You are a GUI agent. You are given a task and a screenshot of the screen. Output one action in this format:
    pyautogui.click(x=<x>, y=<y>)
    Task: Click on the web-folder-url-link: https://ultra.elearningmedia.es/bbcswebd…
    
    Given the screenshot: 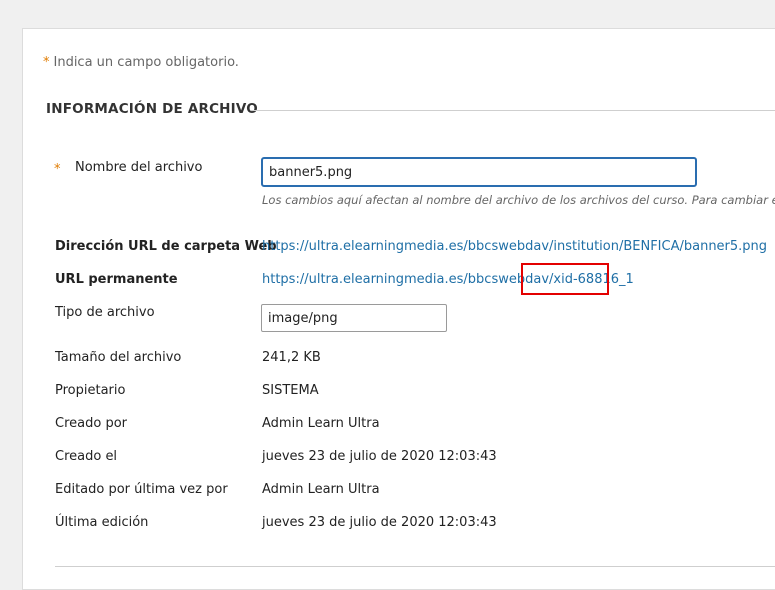 What is the action you would take?
    pyautogui.click(x=514, y=246)
    